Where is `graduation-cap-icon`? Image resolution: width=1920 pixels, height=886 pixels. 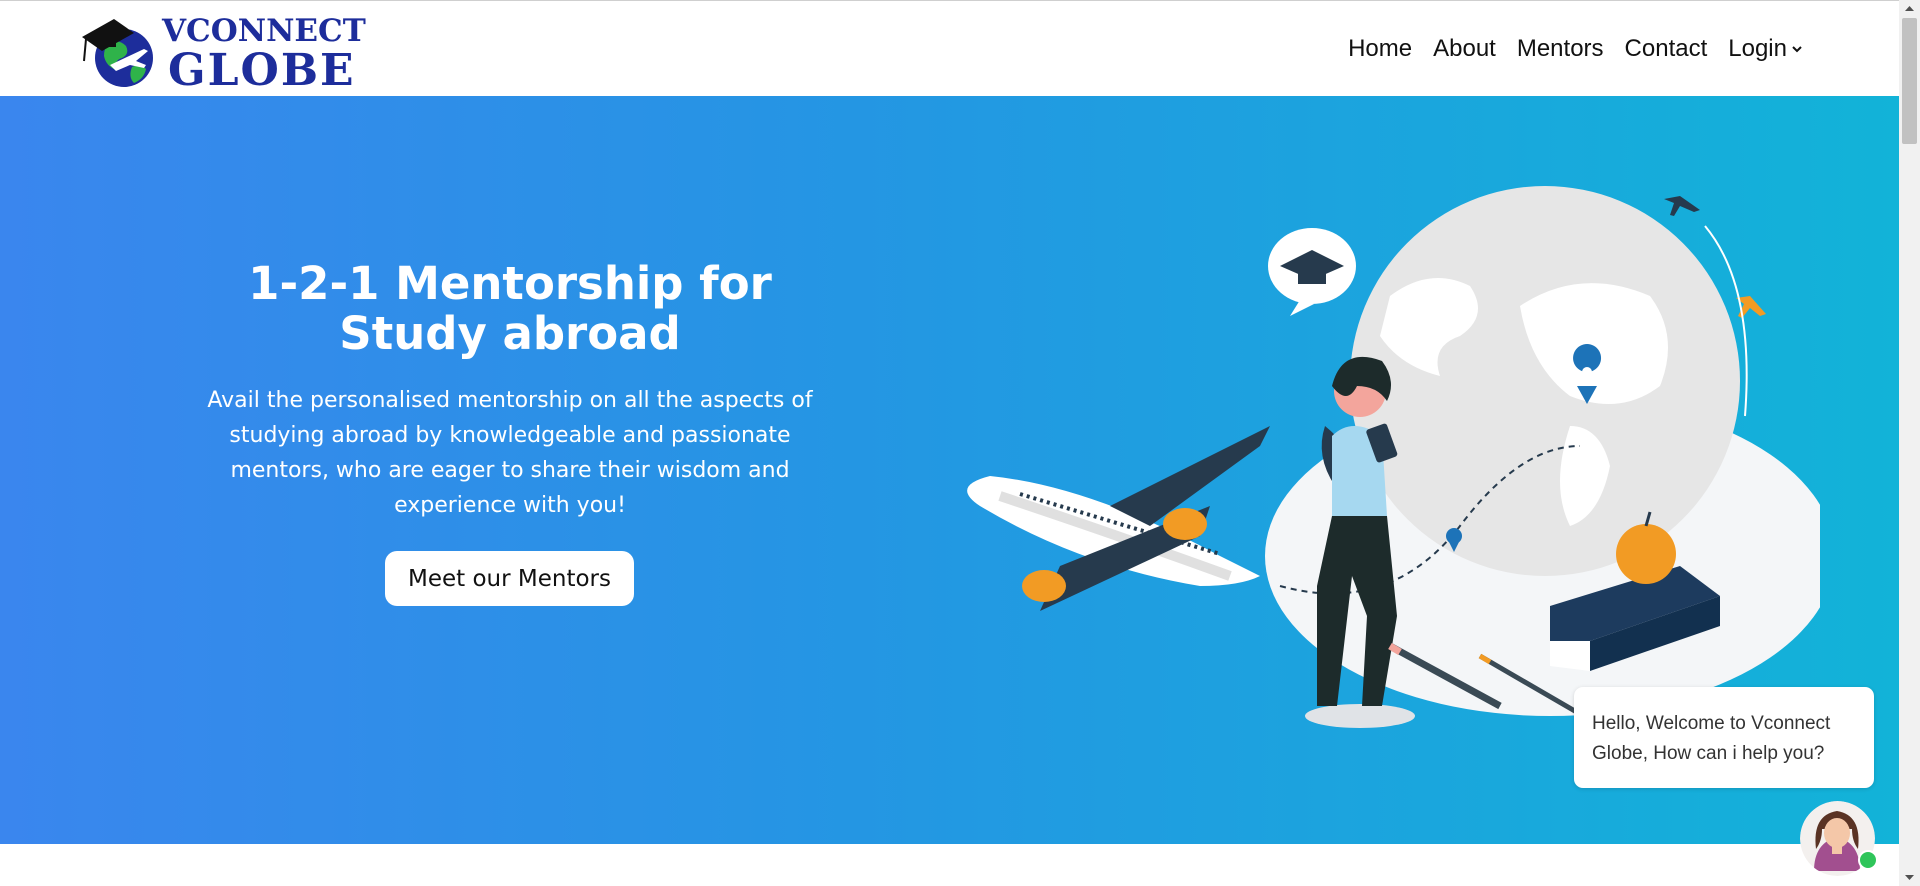 graduation-cap-icon is located at coordinates (1312, 272).